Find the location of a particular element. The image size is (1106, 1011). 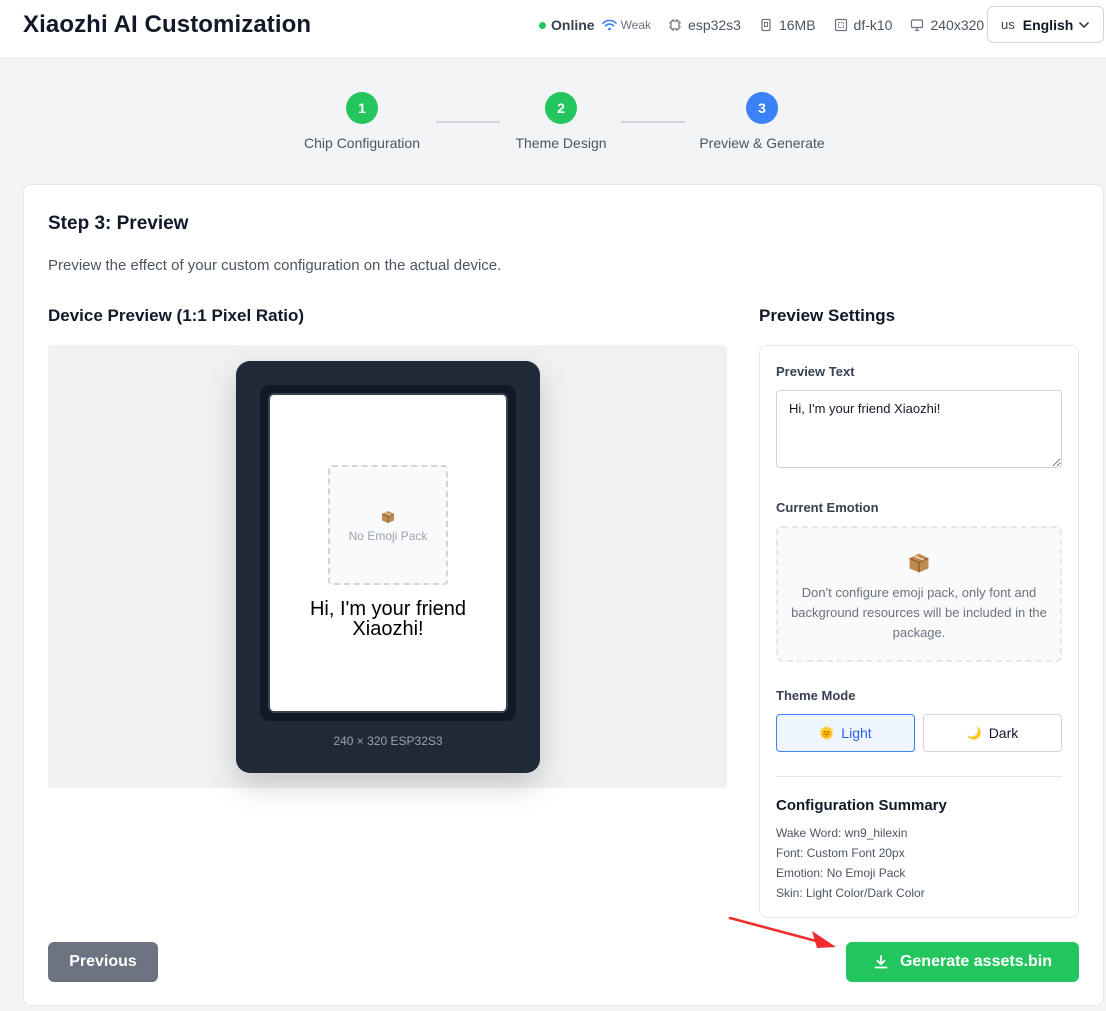

online-dot-icon is located at coordinates (542, 25).